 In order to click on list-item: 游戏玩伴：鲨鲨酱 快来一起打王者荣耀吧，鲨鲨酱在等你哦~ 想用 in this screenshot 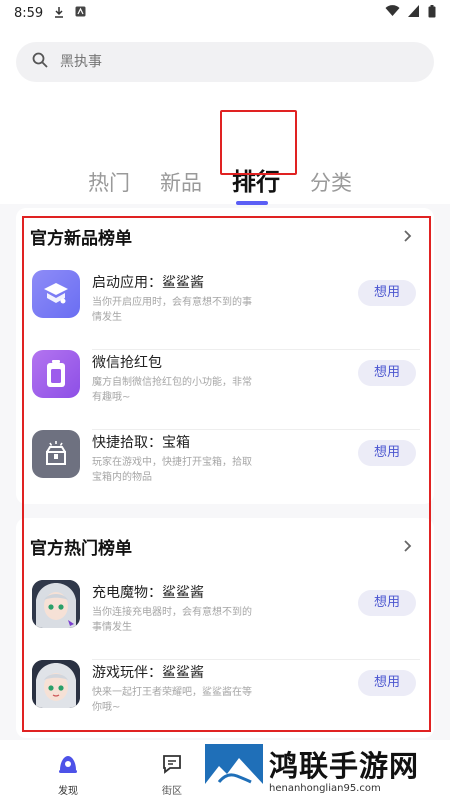, I will do `click(225, 700)`.